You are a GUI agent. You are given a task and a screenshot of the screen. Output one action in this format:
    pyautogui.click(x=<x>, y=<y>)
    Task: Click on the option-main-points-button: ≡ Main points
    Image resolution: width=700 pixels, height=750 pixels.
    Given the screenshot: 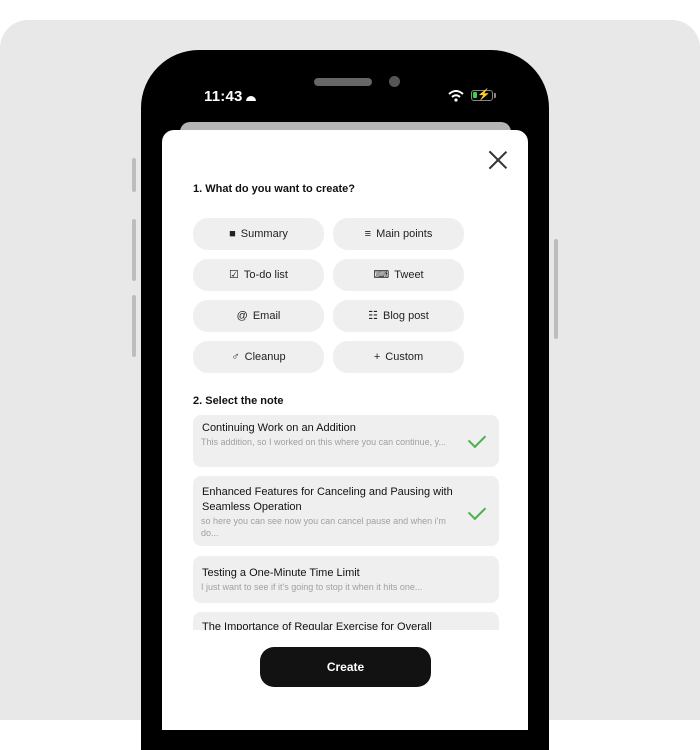 What is the action you would take?
    pyautogui.click(x=398, y=234)
    